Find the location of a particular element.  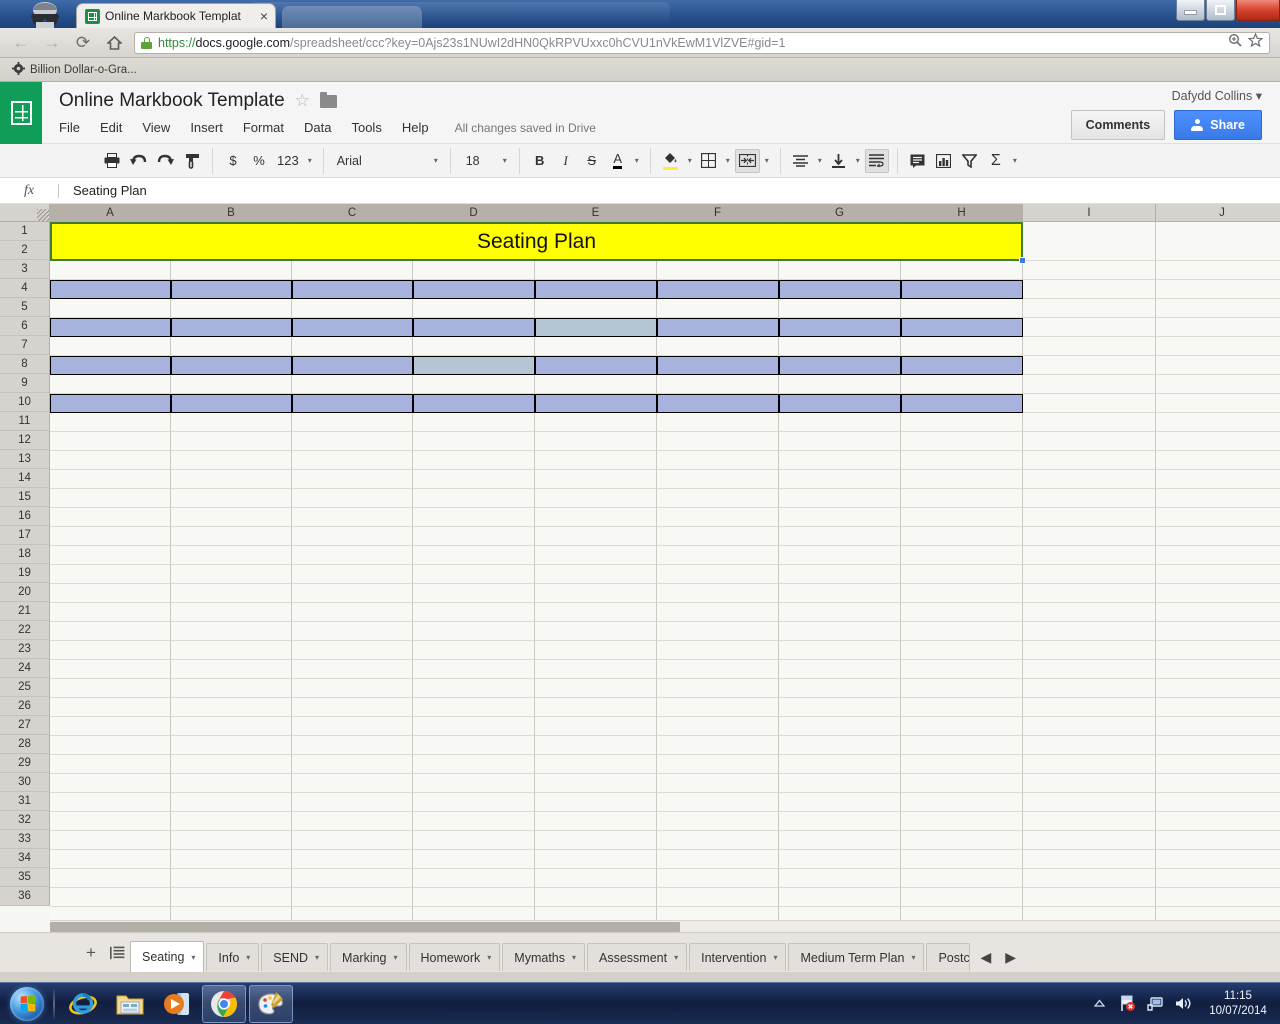

cell-f26 is located at coordinates (718, 726).